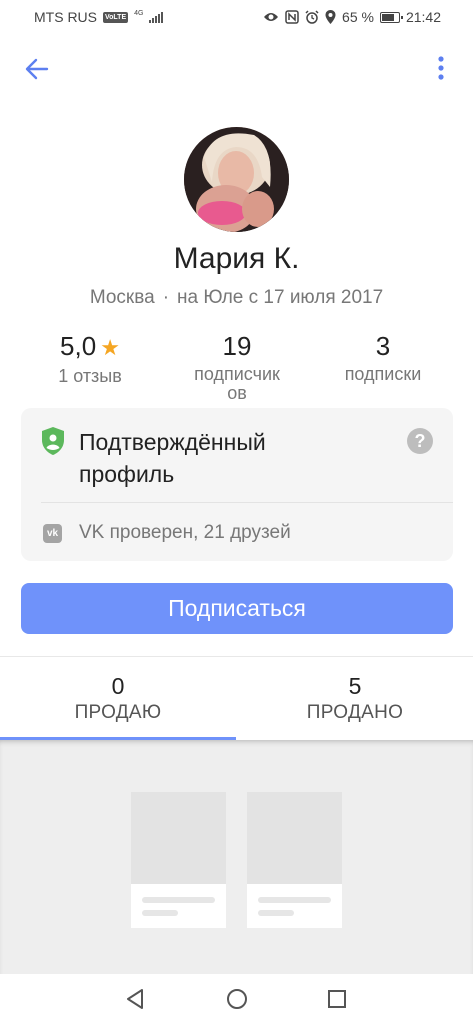  What do you see at coordinates (237, 346) in the screenshot?
I see `followers-value: 19` at bounding box center [237, 346].